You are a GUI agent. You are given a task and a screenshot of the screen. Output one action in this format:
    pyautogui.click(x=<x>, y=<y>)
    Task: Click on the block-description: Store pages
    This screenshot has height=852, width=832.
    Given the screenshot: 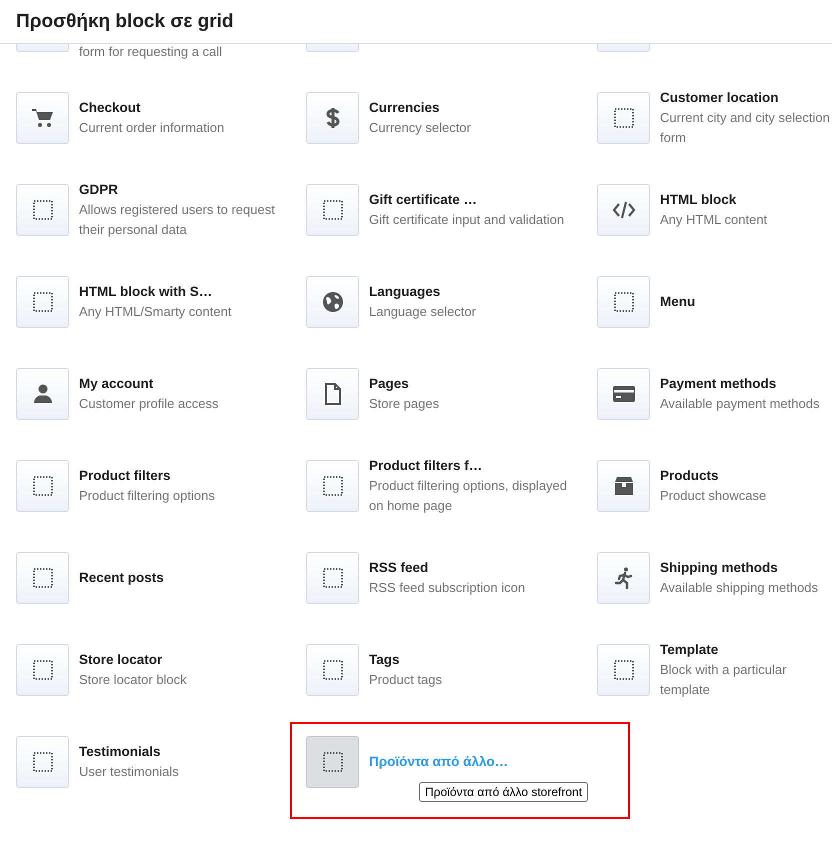 What is the action you would take?
    pyautogui.click(x=404, y=404)
    